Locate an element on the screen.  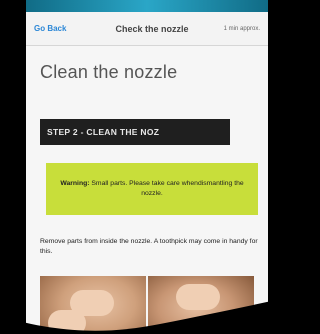
right-border is located at coordinates (281, 167).